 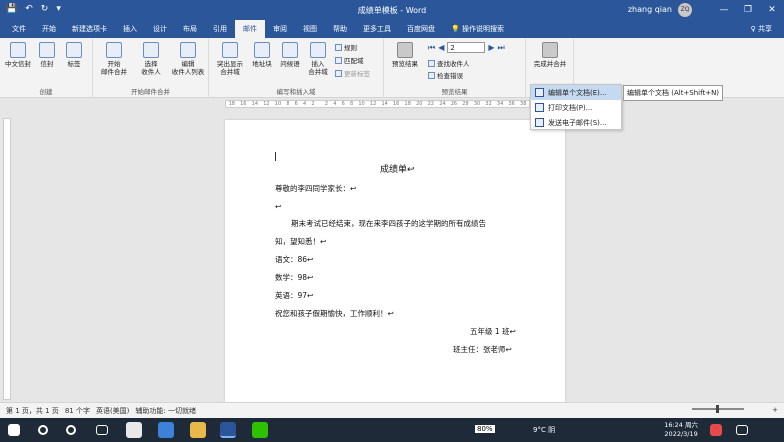 I want to click on language: 英语(美国), so click(x=112, y=411).